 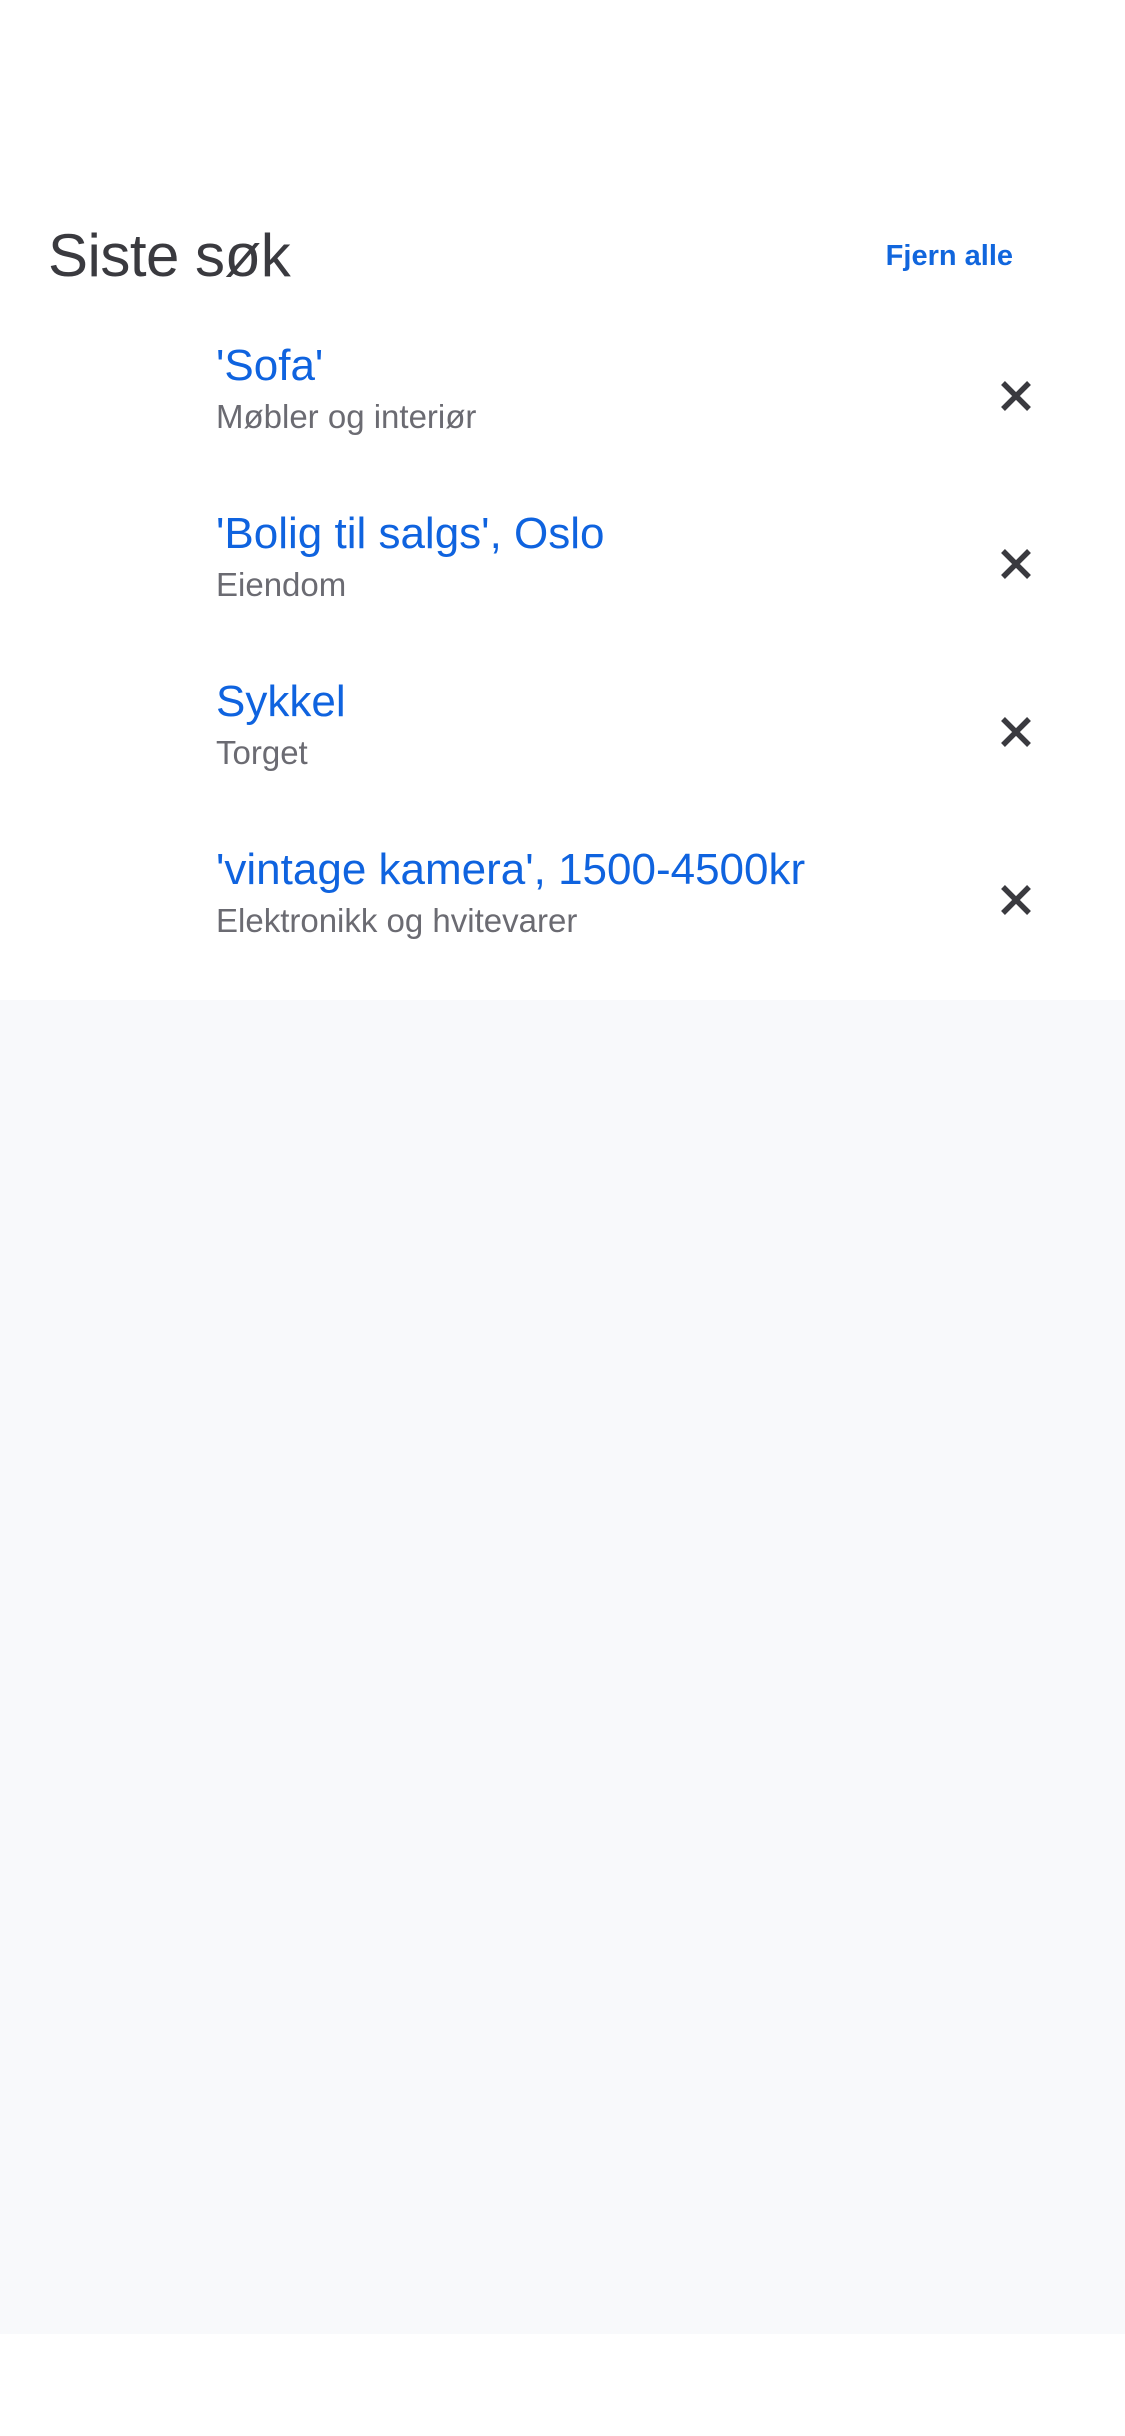 I want to click on search-category: Møbler og interiør, so click(x=346, y=416).